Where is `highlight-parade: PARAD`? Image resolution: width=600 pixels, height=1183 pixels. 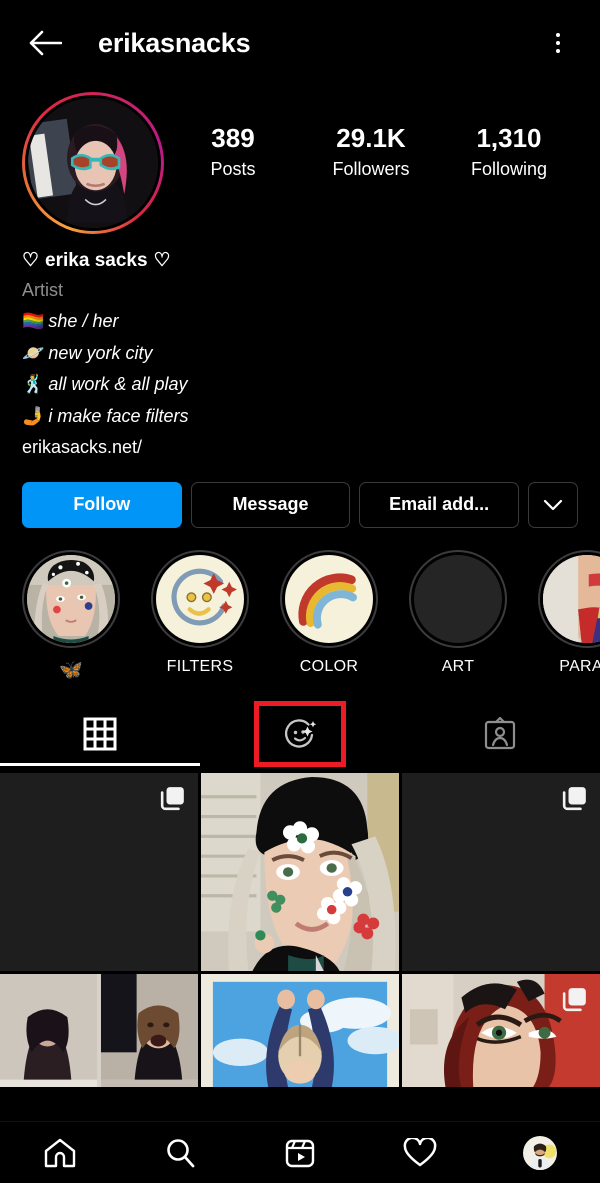 highlight-parade: PARAD is located at coordinates (569, 615).